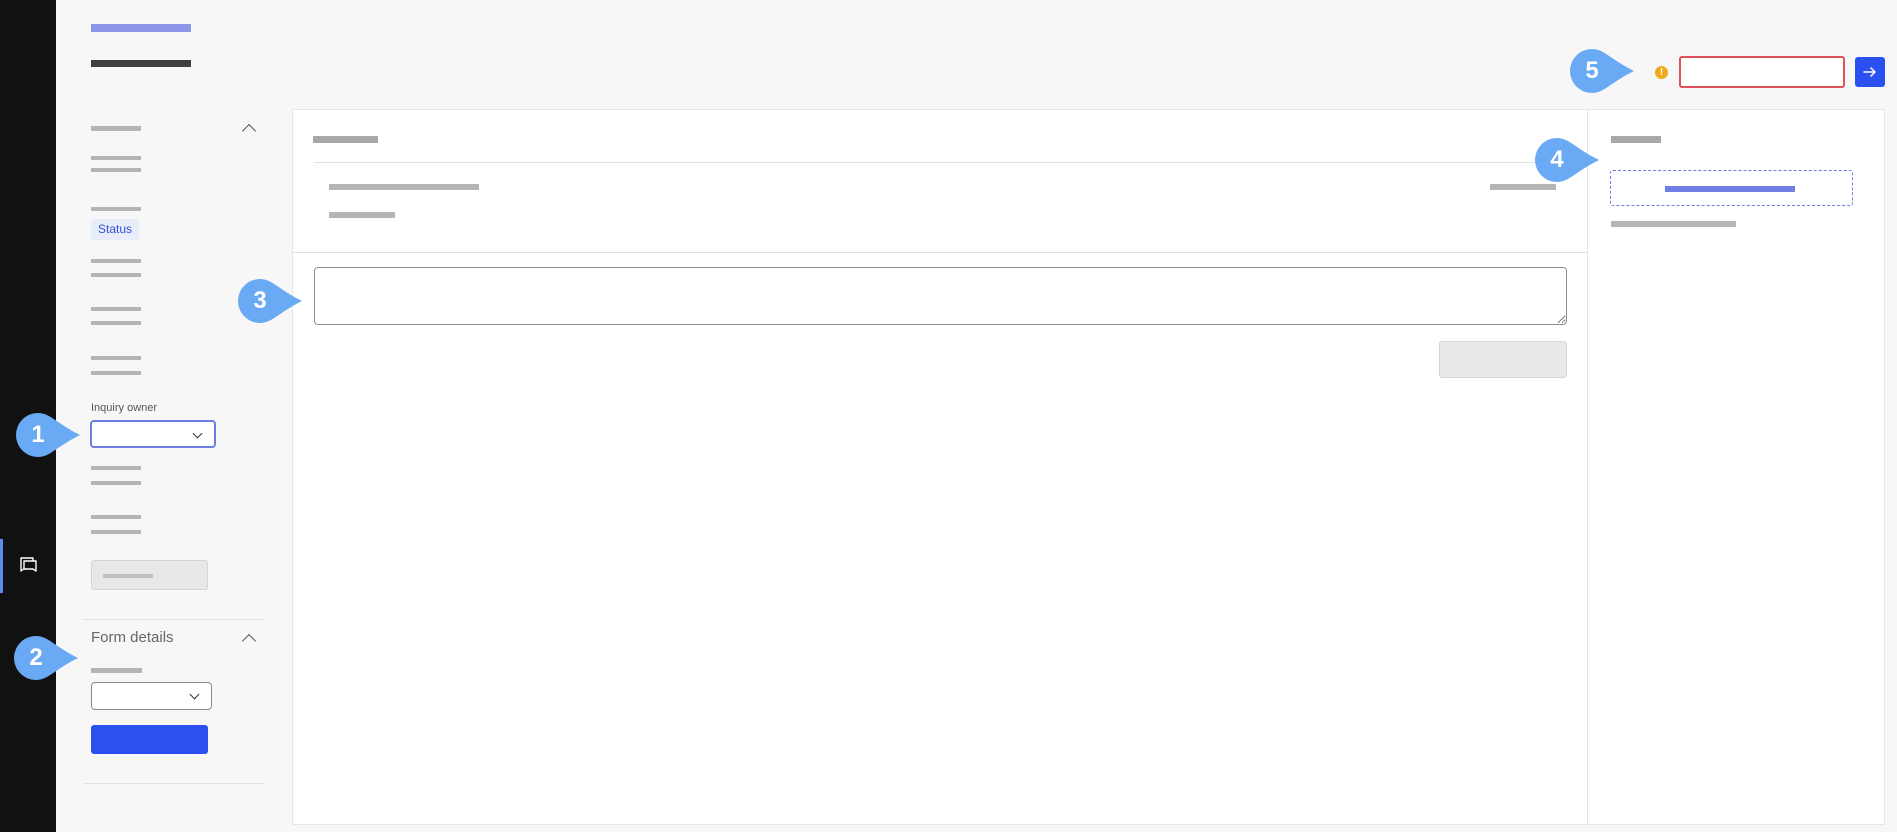 The image size is (1897, 832). Describe the element at coordinates (141, 63) in the screenshot. I see `page-title` at that location.